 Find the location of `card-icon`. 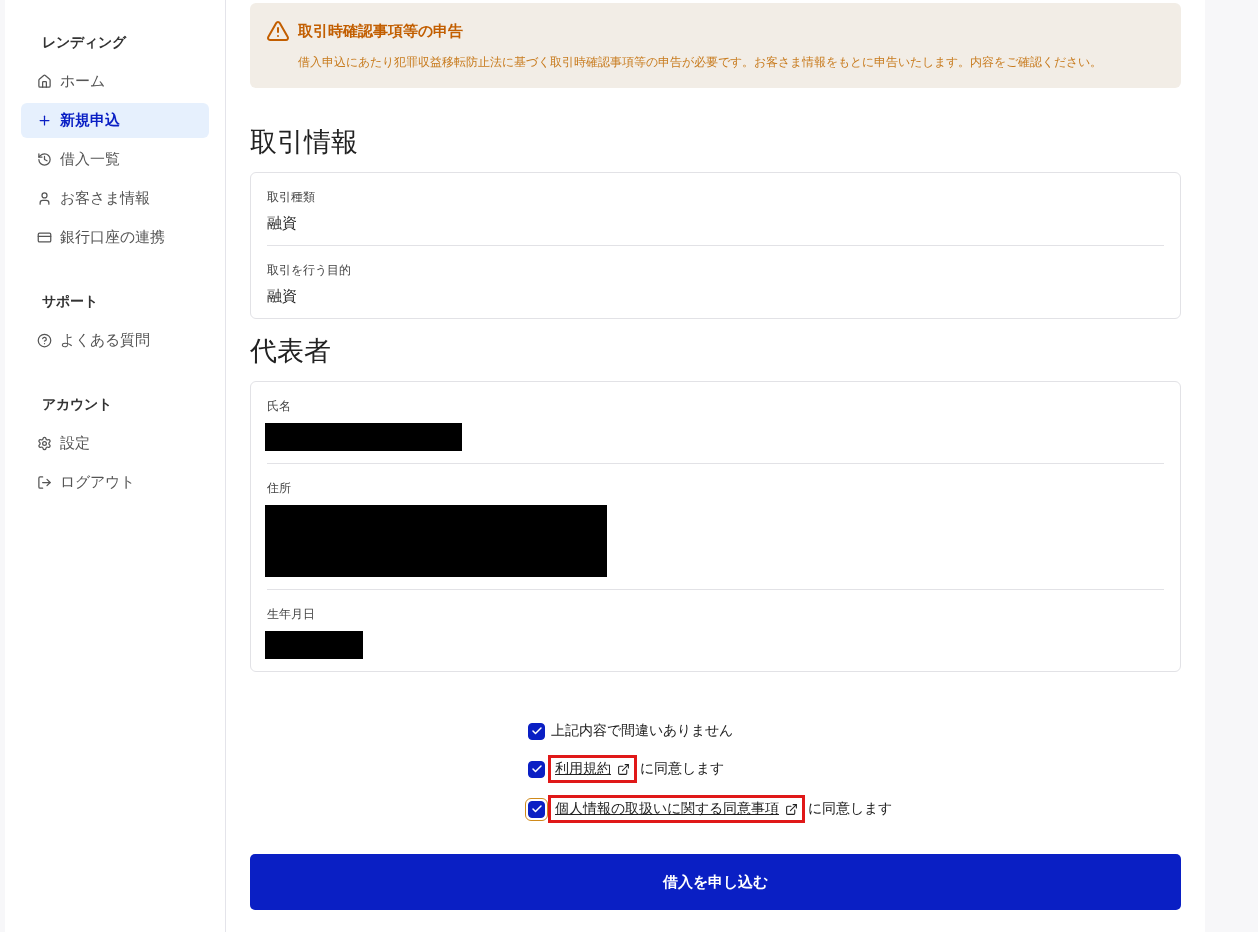

card-icon is located at coordinates (44, 237).